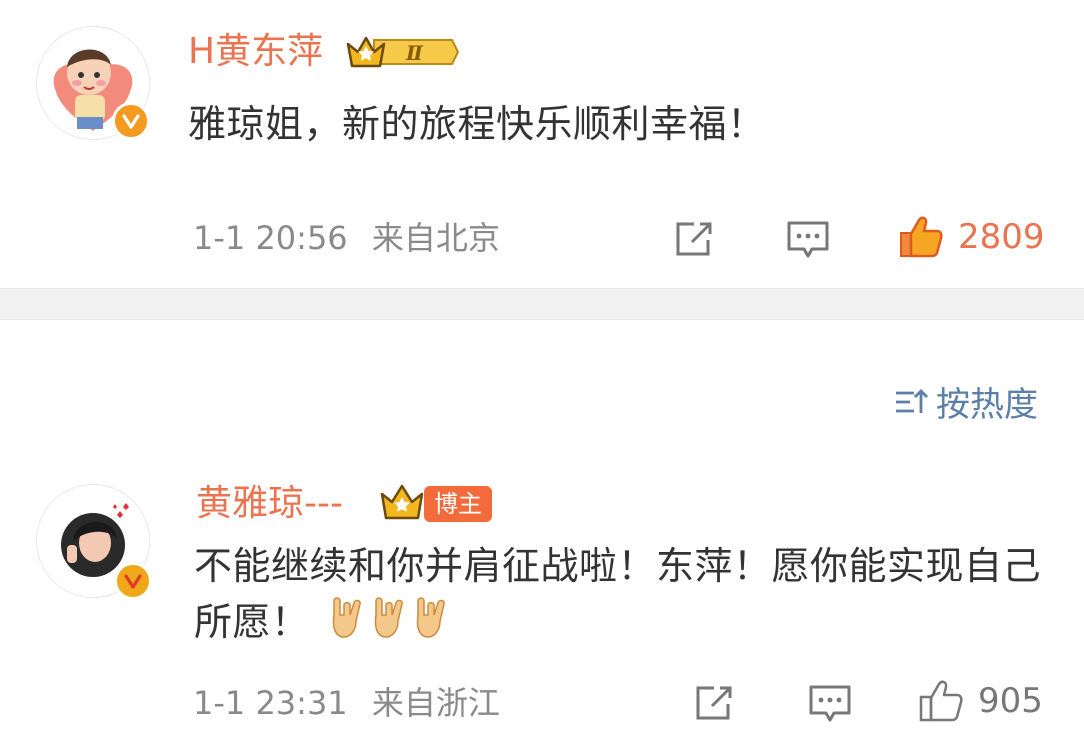 This screenshot has width=1084, height=742. Describe the element at coordinates (1001, 237) in the screenshot. I see `like-count: 2809` at that location.